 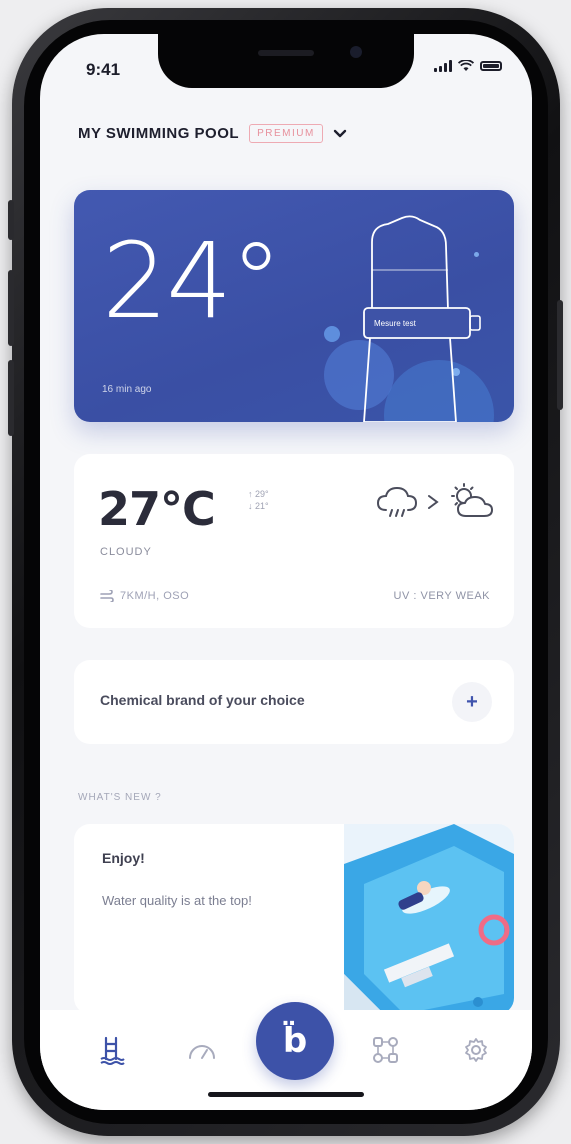 What do you see at coordinates (472, 702) in the screenshot?
I see `add-brand-button: +` at bounding box center [472, 702].